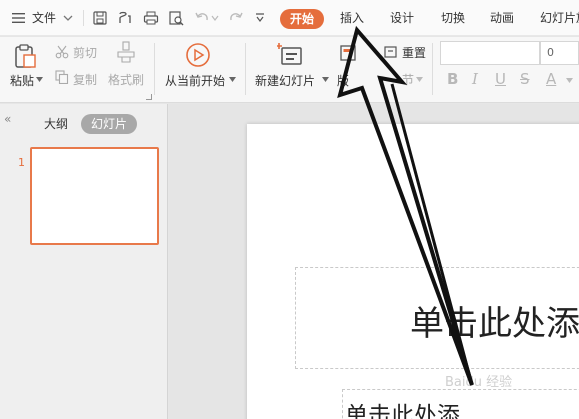 This screenshot has height=419, width=579. What do you see at coordinates (414, 52) in the screenshot?
I see `reset-button: 重置` at bounding box center [414, 52].